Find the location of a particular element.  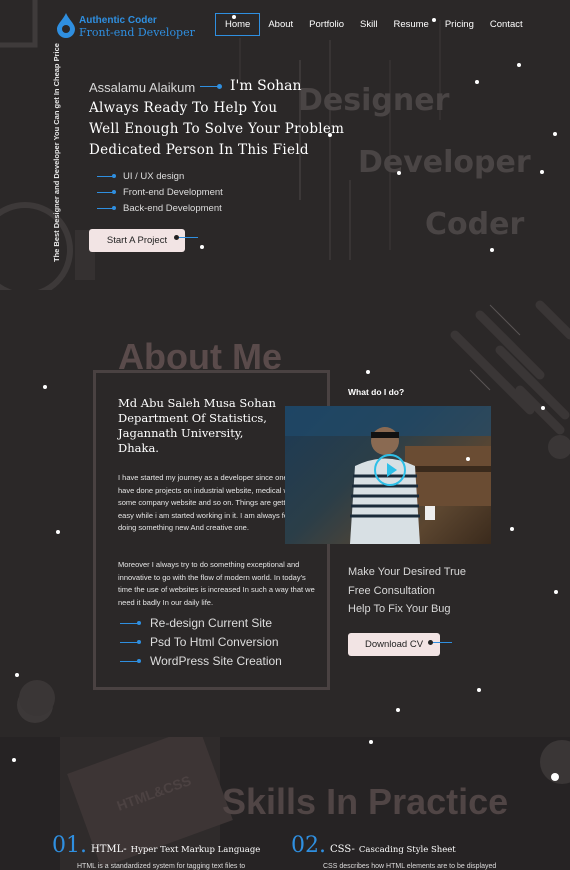

service-item: Re-design Current Site is located at coordinates (196, 623).